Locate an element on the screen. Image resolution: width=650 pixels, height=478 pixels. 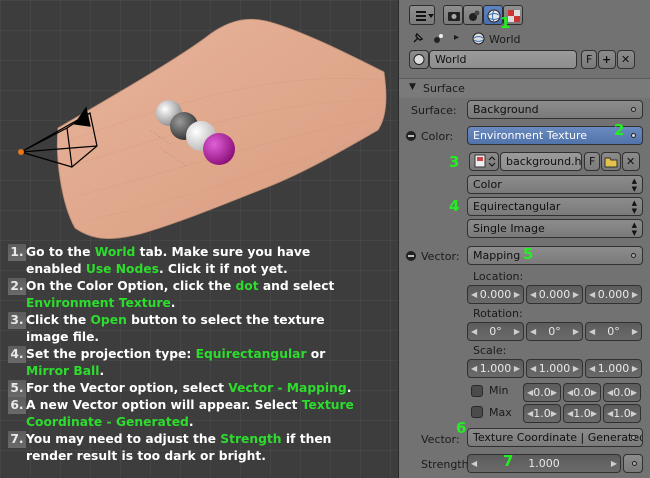
image-unlink-button: ✕ is located at coordinates (631, 161).